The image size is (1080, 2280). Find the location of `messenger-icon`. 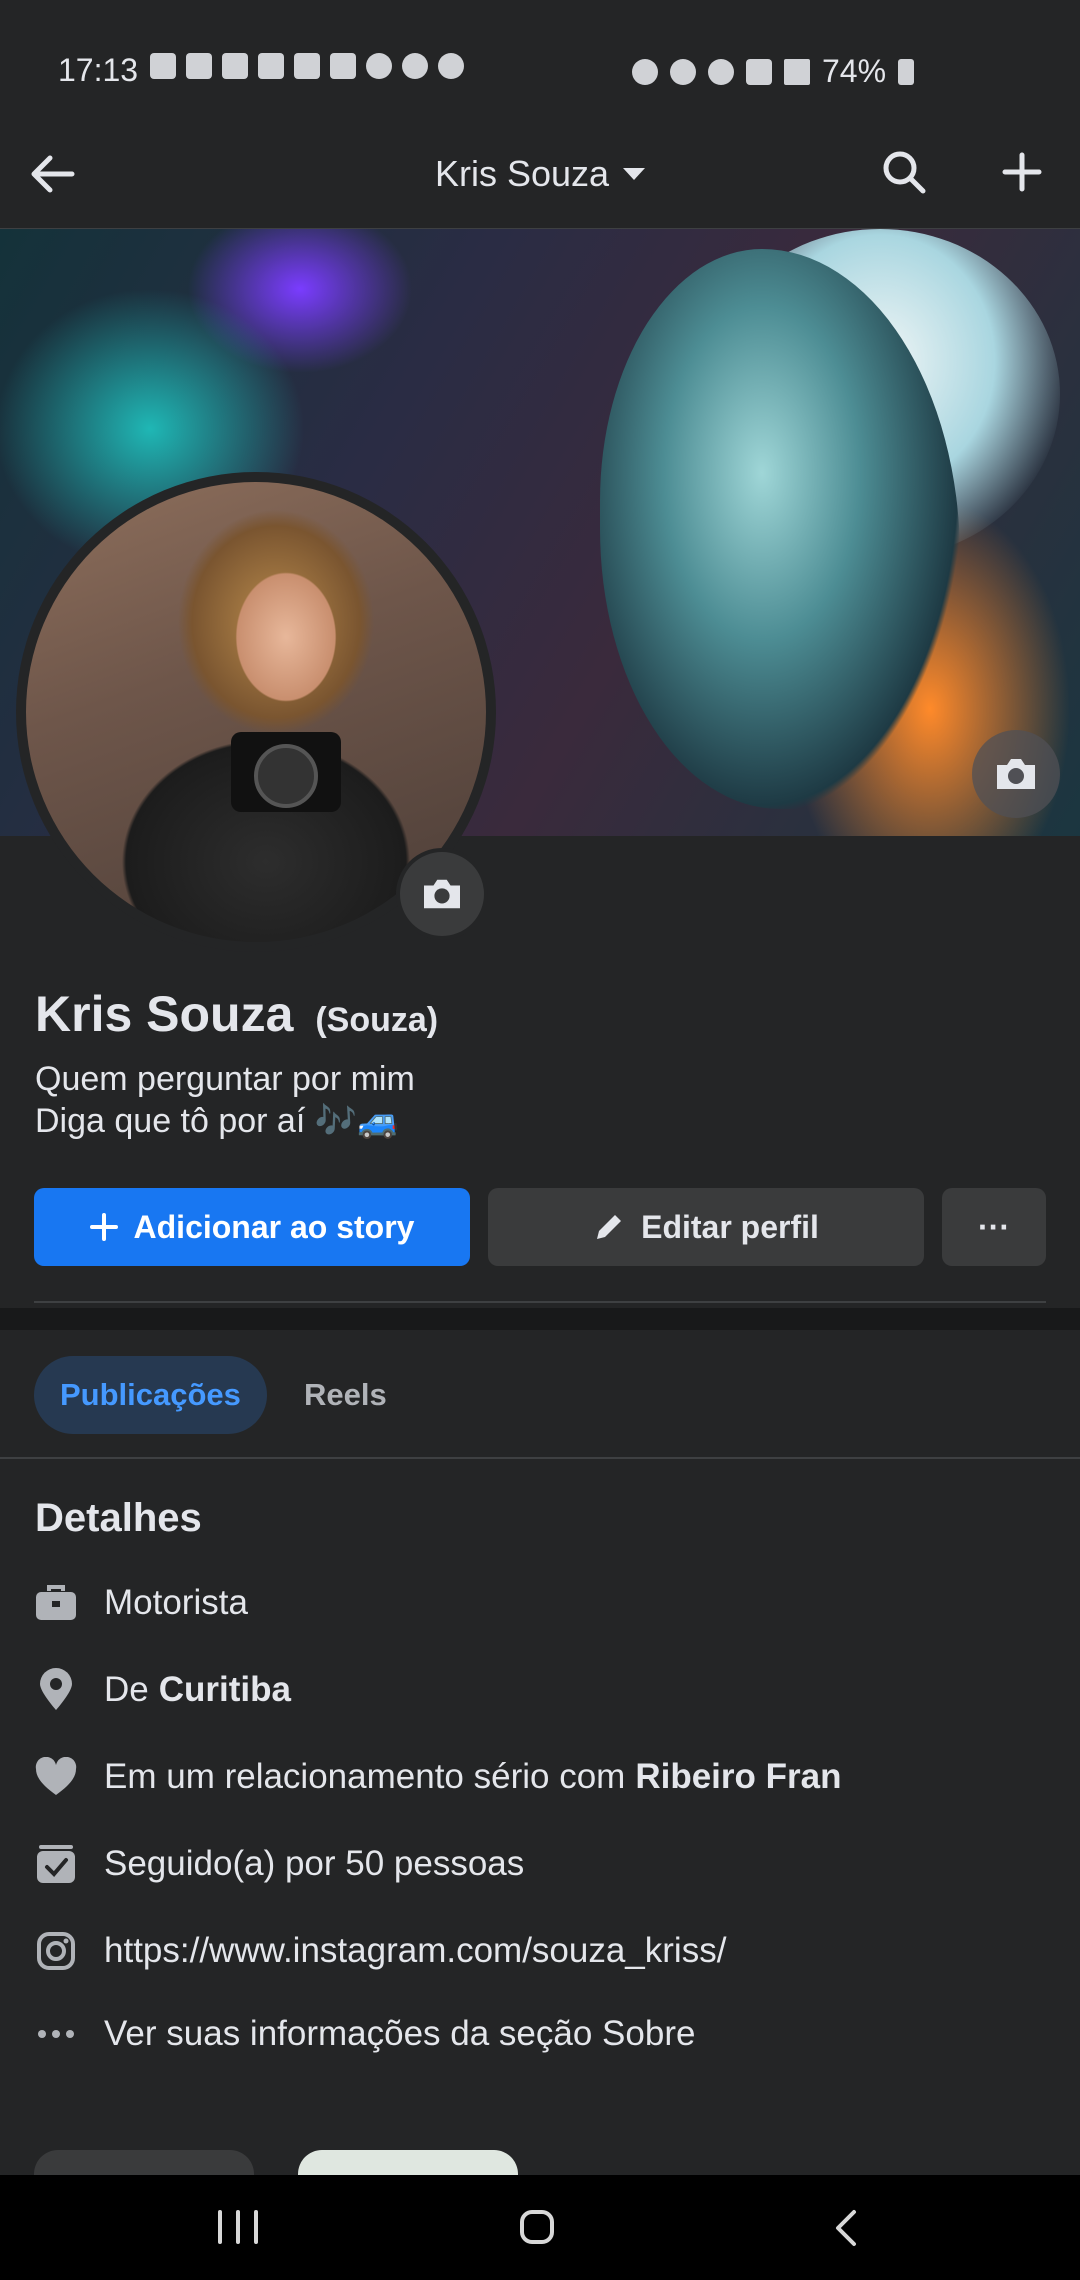

messenger-icon is located at coordinates (379, 66).